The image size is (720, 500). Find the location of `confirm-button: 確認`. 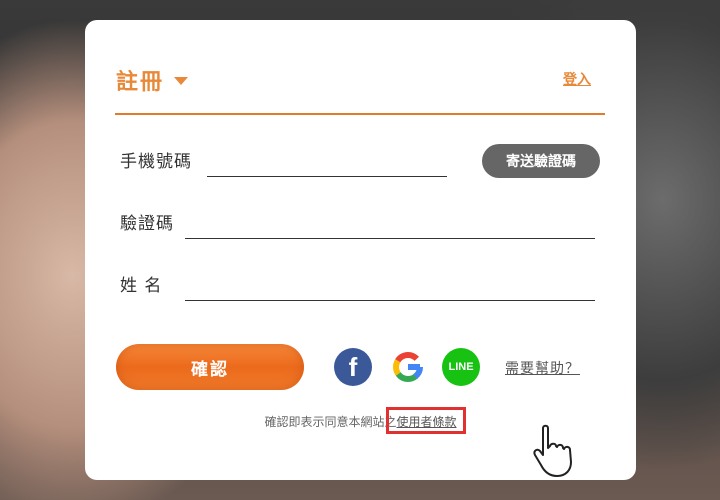

confirm-button: 確認 is located at coordinates (210, 367).